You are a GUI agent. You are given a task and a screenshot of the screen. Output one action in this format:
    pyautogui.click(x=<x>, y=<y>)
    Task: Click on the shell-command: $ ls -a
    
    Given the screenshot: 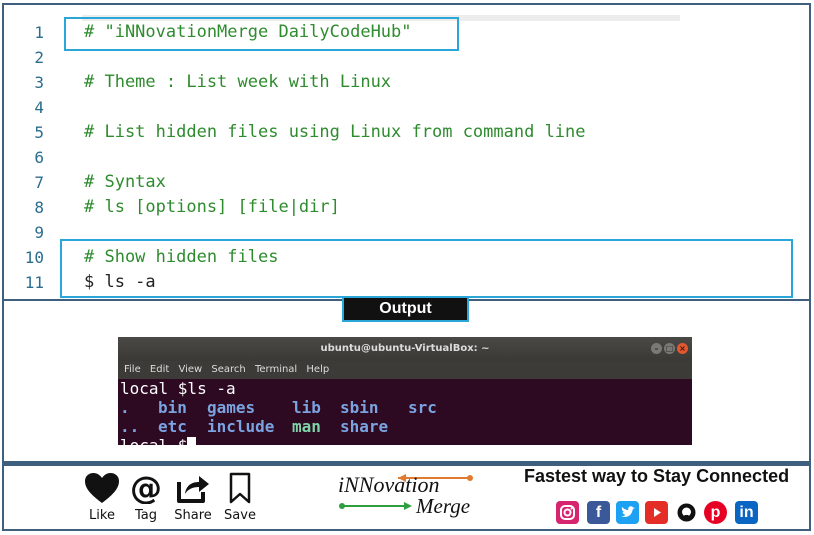 What is the action you would take?
    pyautogui.click(x=120, y=282)
    